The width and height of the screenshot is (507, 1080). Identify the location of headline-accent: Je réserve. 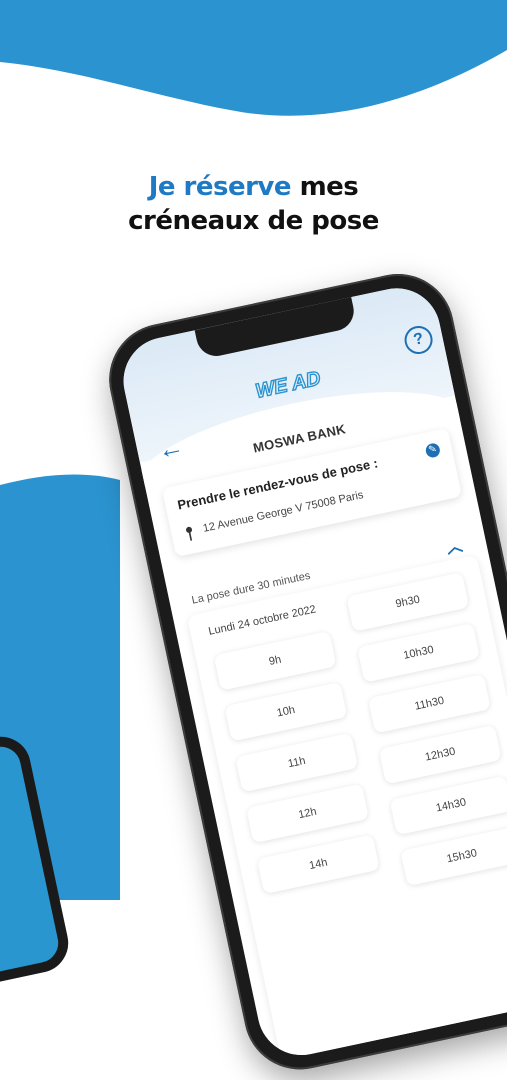
(220, 187).